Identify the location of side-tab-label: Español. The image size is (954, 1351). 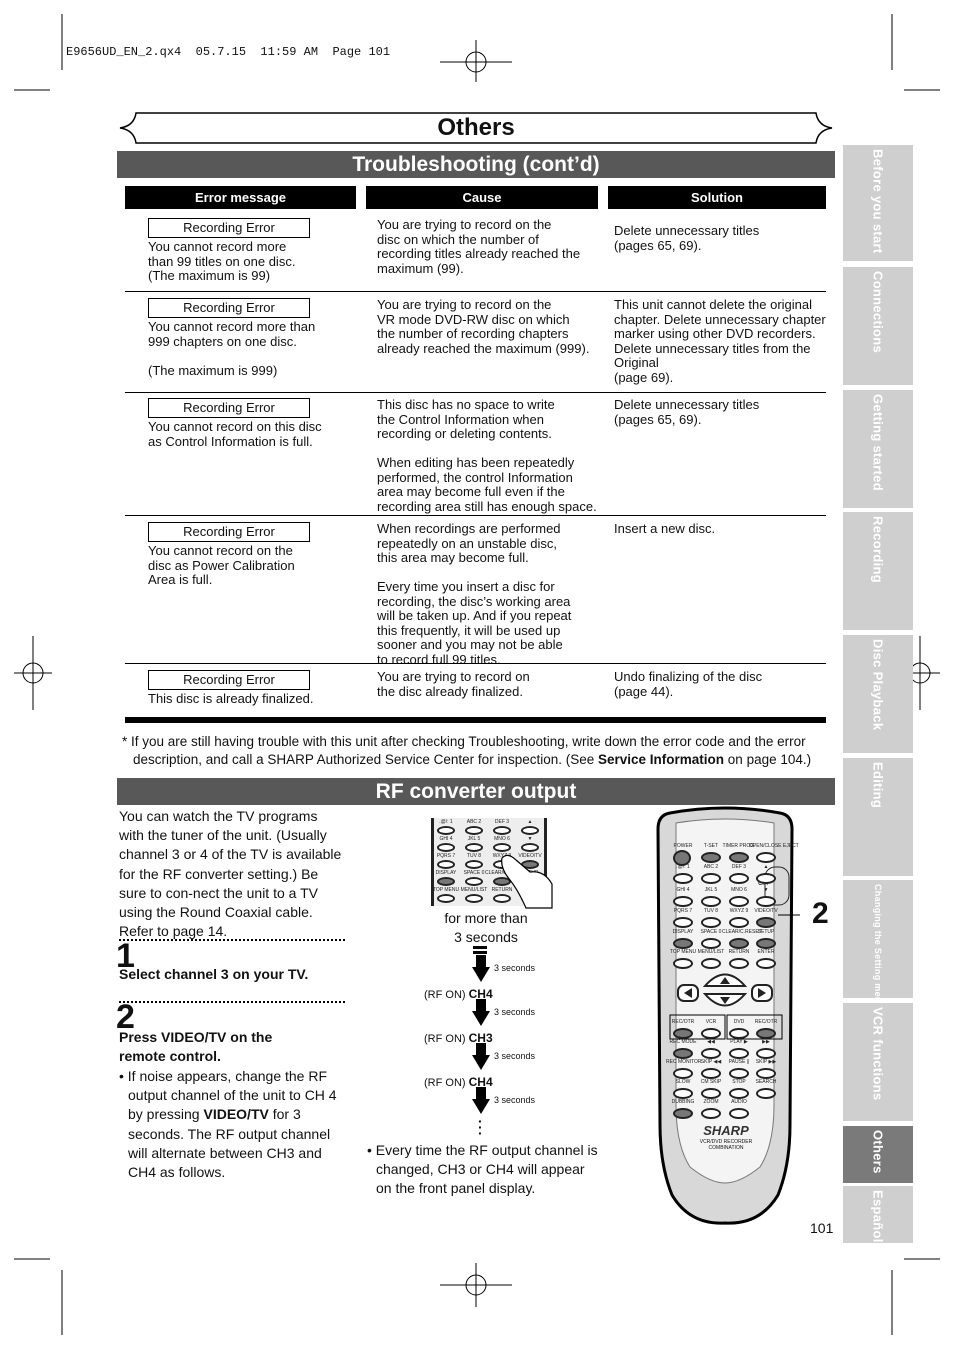
(878, 1216).